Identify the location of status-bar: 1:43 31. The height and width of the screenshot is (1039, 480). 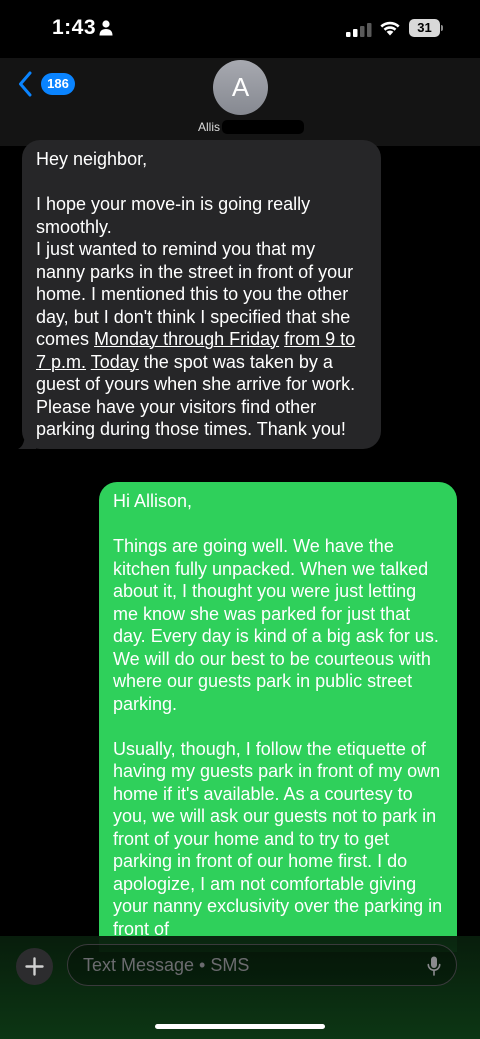
(240, 29).